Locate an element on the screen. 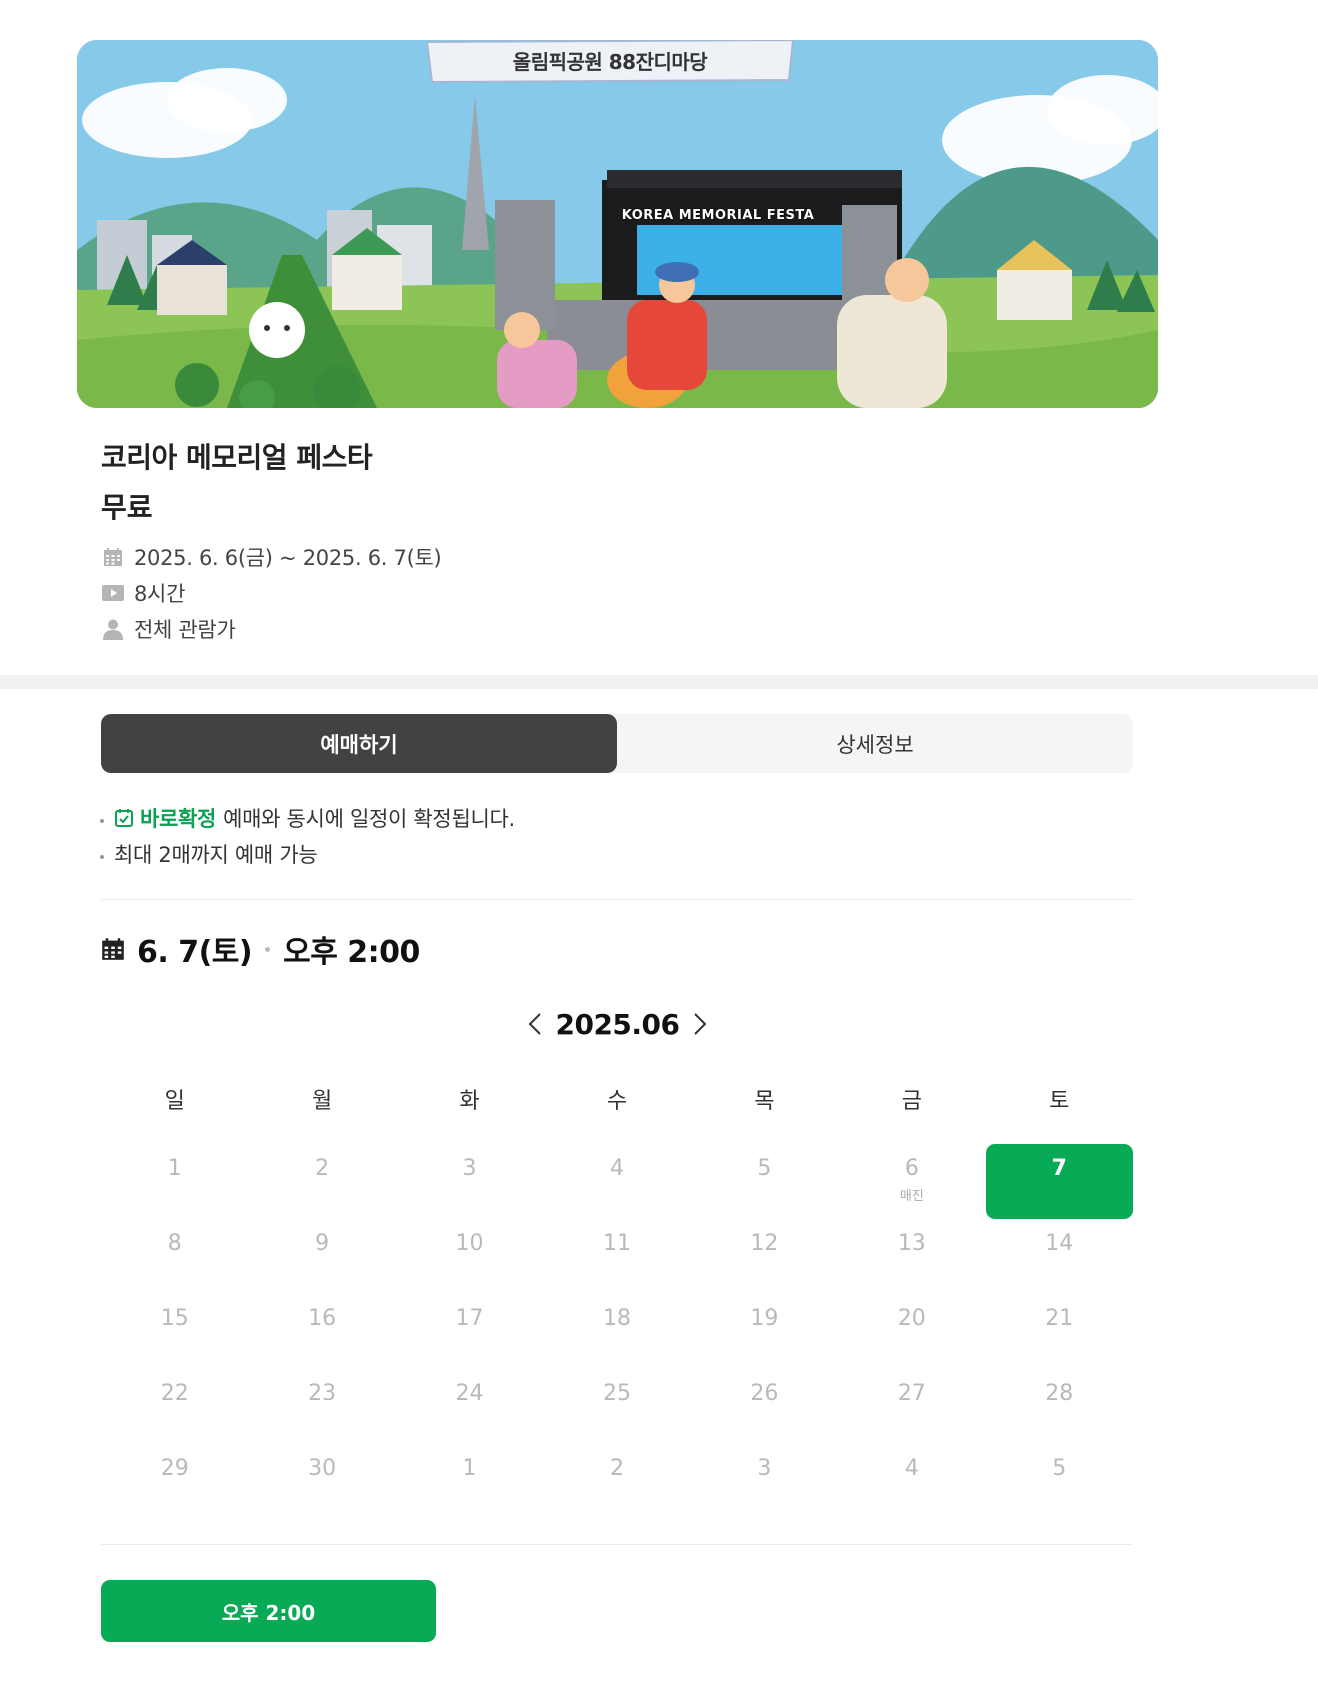 The width and height of the screenshot is (1318, 1696). calendar-day: 26 is located at coordinates (764, 1406).